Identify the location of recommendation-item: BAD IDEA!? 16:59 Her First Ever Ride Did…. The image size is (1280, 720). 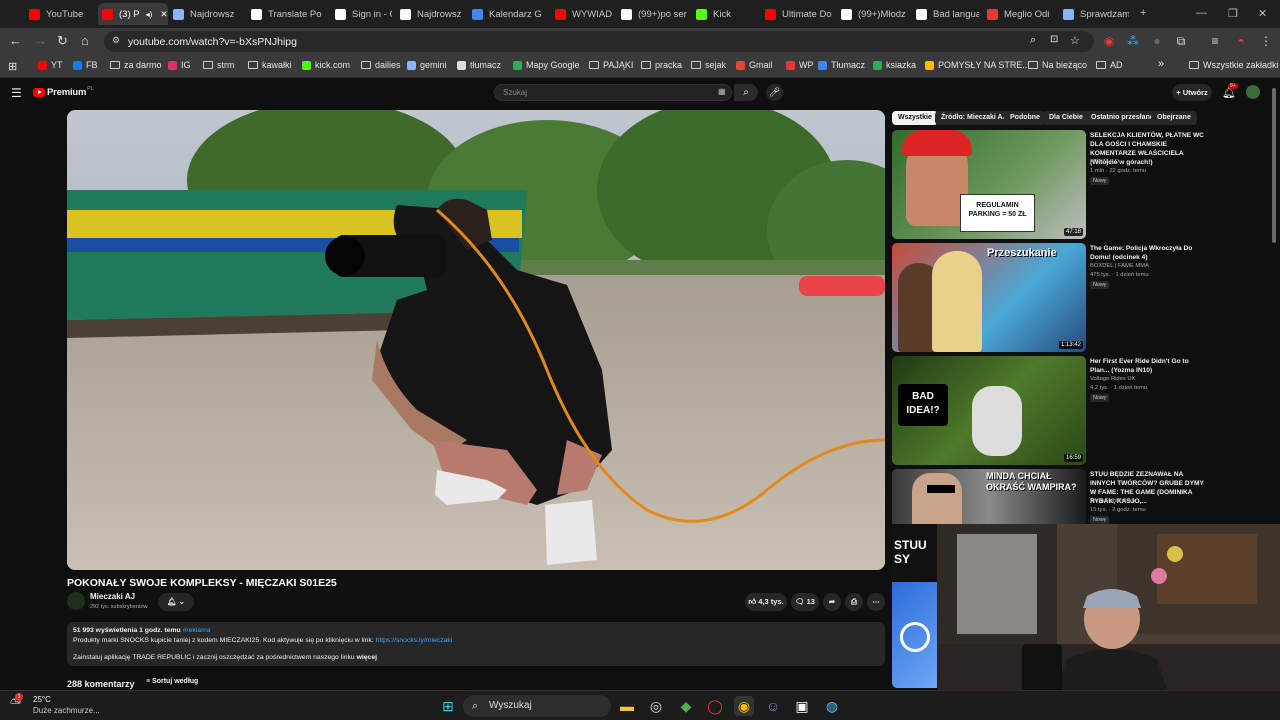
(1052, 411).